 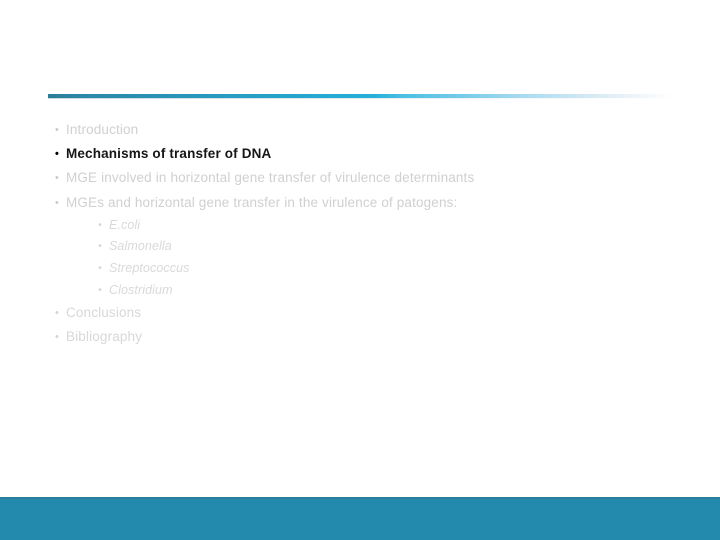 I want to click on header-divider-shadow, so click(x=360, y=98).